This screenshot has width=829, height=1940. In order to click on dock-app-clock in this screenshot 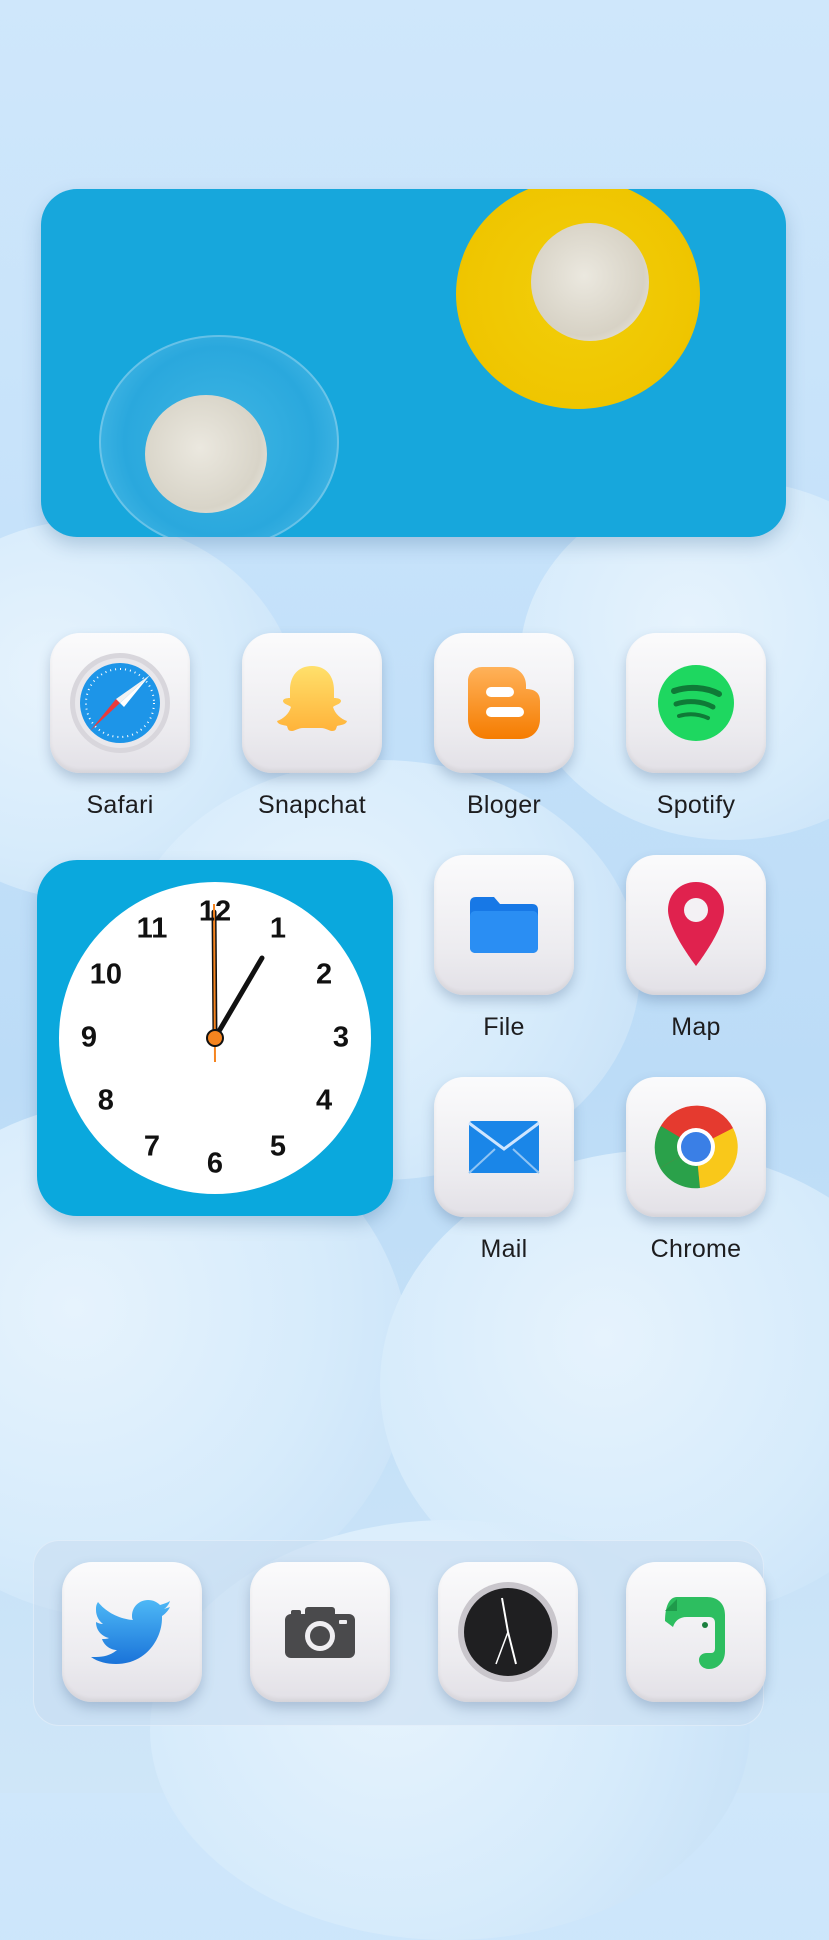, I will do `click(508, 1632)`.